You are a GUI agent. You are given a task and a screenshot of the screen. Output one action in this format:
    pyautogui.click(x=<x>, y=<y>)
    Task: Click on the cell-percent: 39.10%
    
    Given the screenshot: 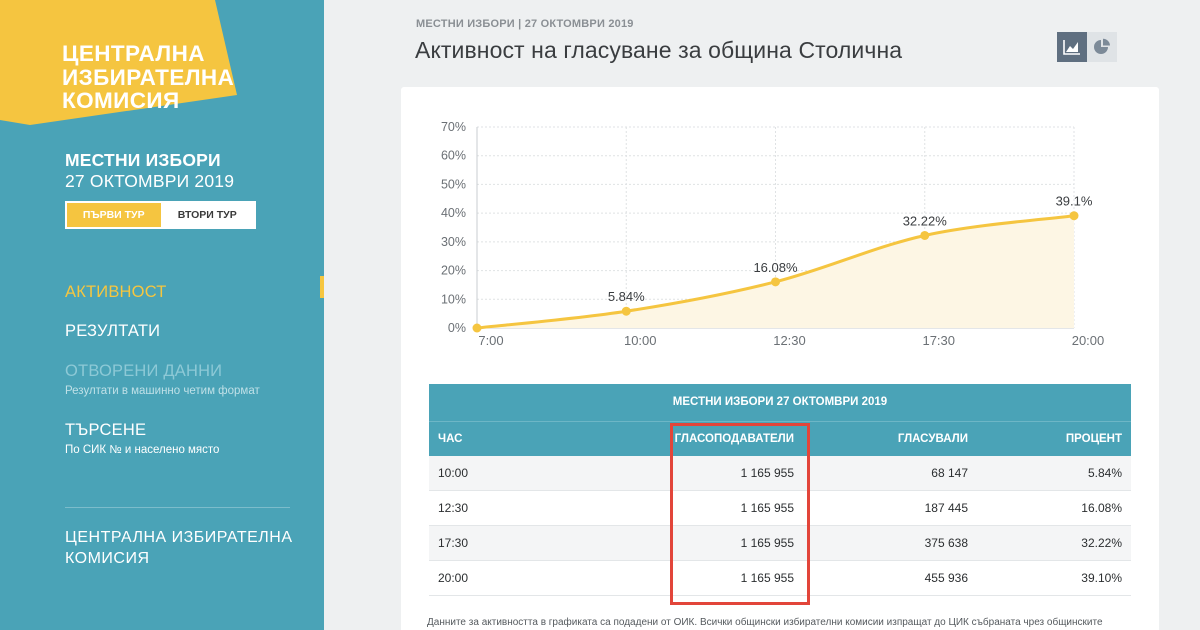 What is the action you would take?
    pyautogui.click(x=1054, y=578)
    